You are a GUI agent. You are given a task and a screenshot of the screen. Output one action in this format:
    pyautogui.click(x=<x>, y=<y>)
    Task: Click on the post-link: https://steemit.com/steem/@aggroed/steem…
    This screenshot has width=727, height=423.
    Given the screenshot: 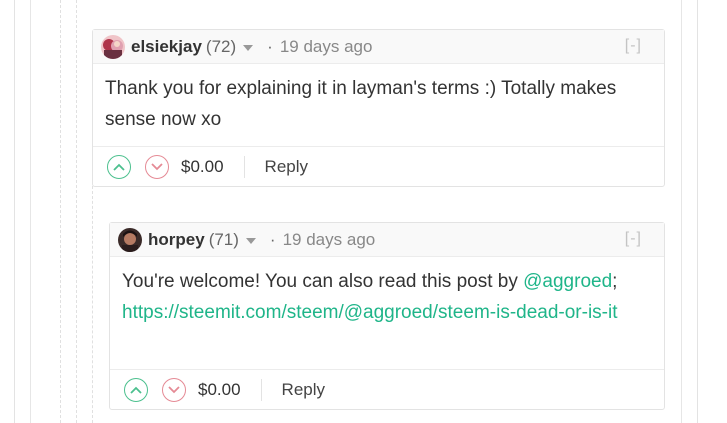 What is the action you would take?
    pyautogui.click(x=370, y=312)
    